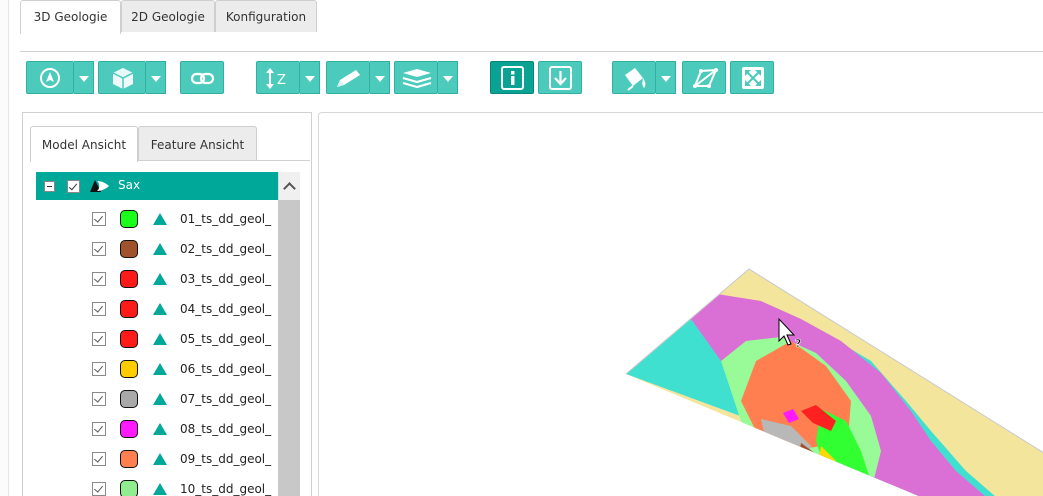 This screenshot has height=496, width=1043. Describe the element at coordinates (168, 16) in the screenshot. I see `tab-2d-geologie: 2D Geologie` at that location.